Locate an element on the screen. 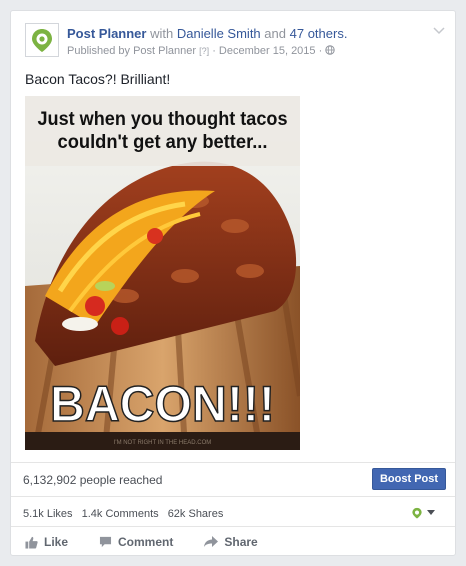  likes-count: 5.1k Likes is located at coordinates (48, 514).